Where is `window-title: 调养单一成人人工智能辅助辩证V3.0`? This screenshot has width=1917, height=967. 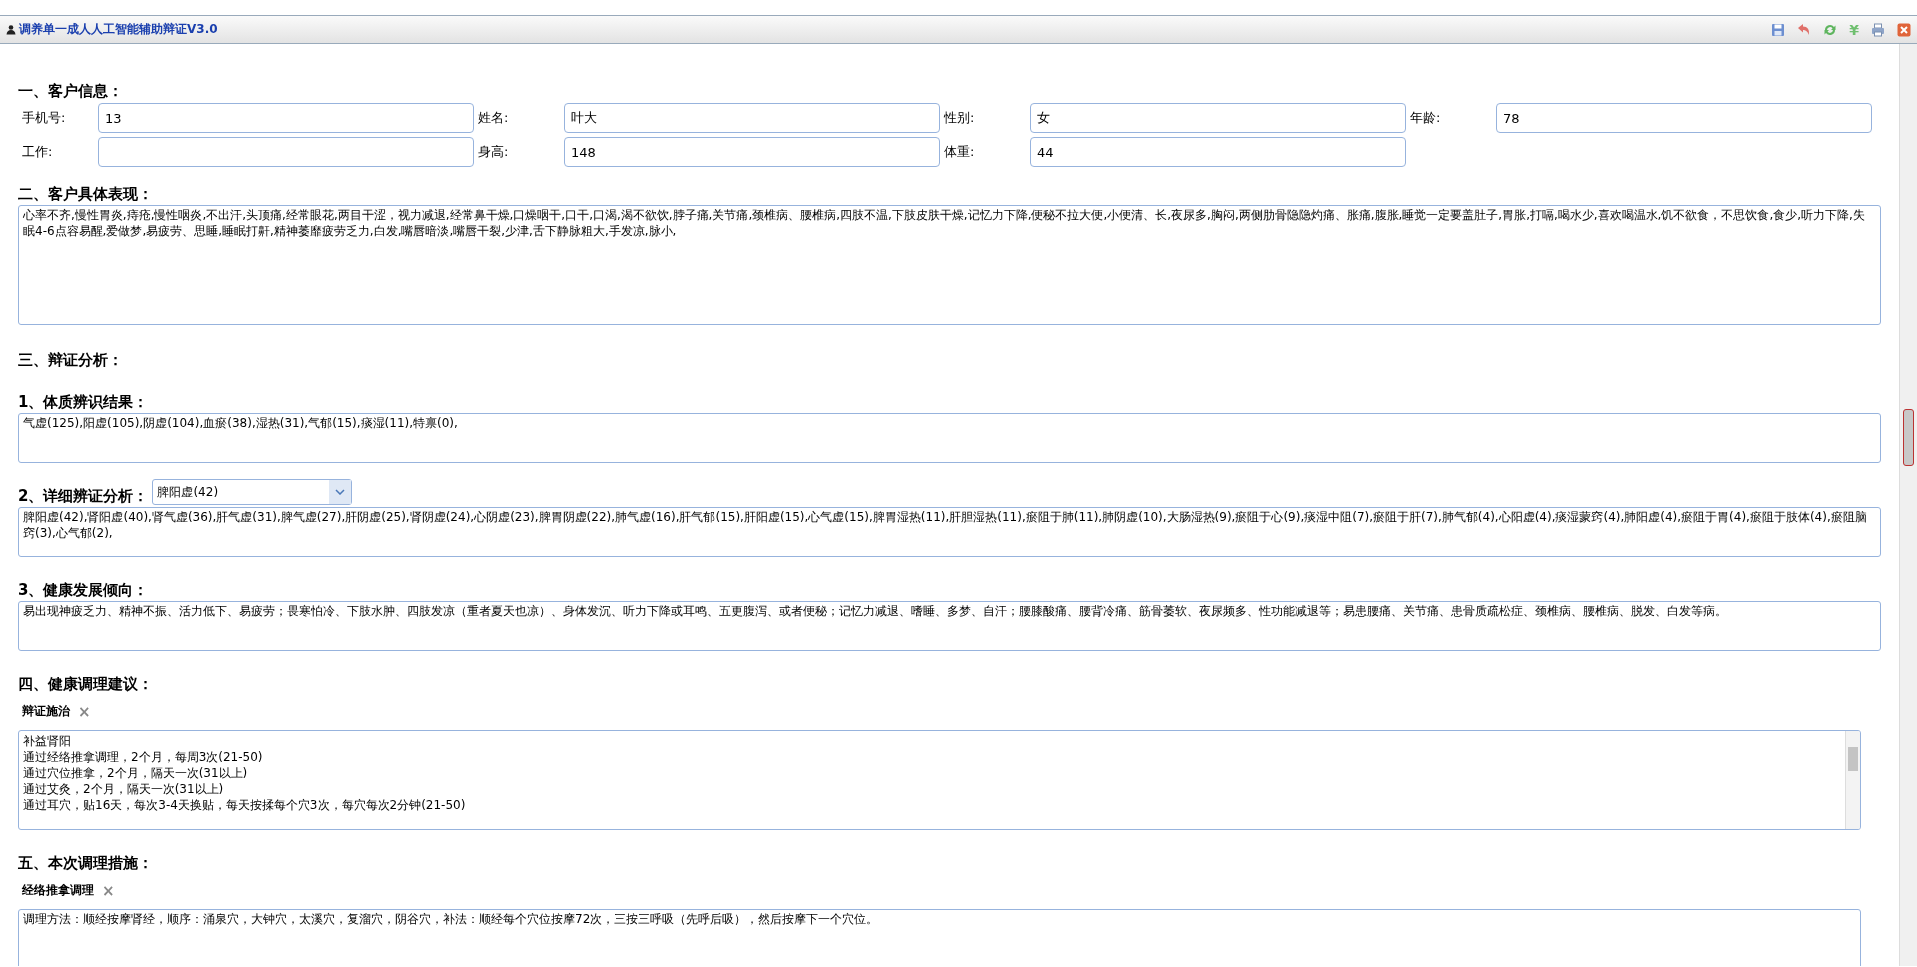 window-title: 调养单一成人人工智能辅助辩证V3.0 is located at coordinates (118, 29).